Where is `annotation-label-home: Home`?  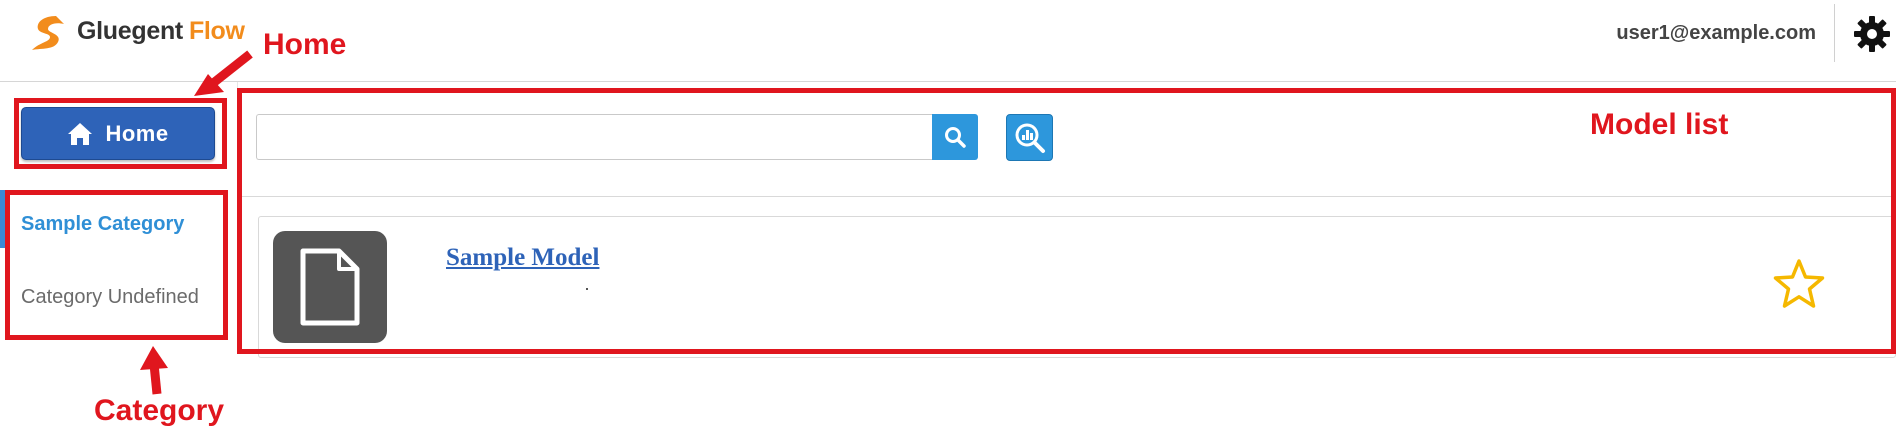 annotation-label-home: Home is located at coordinates (305, 44).